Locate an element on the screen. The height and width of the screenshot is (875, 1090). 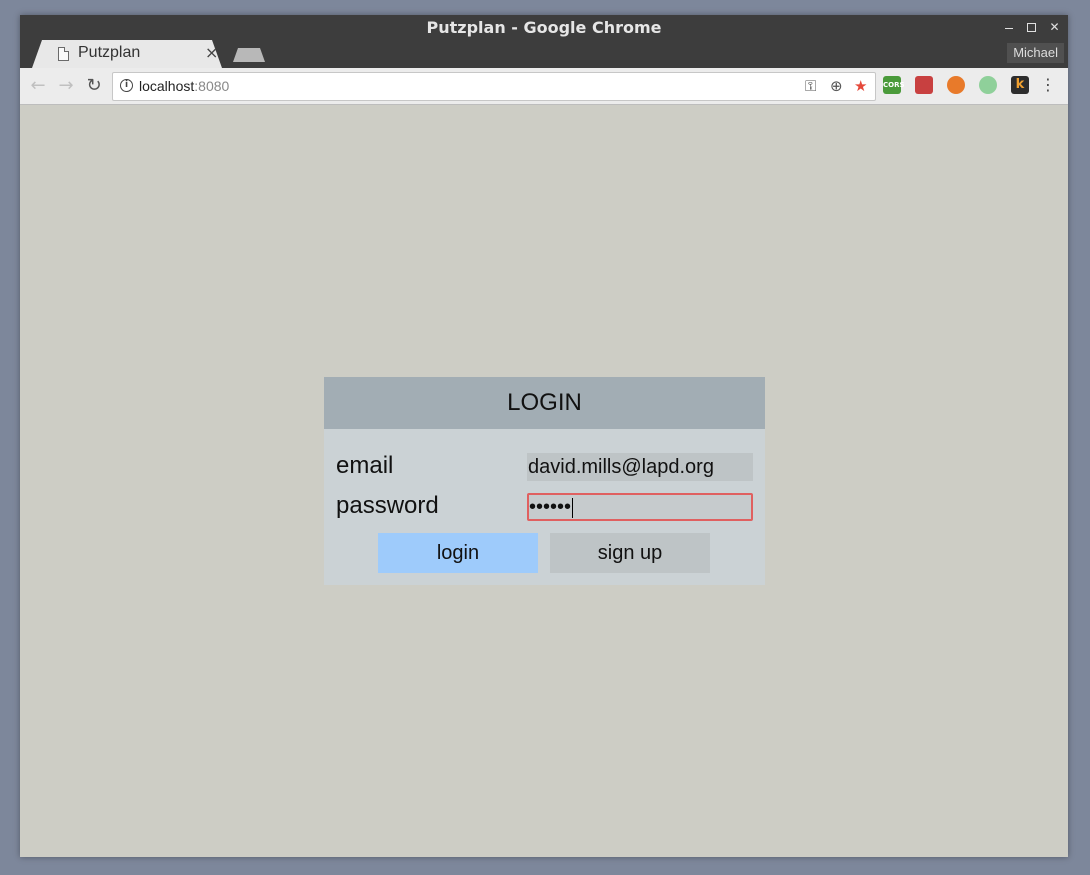
url-port: :8080 is located at coordinates (212, 86).